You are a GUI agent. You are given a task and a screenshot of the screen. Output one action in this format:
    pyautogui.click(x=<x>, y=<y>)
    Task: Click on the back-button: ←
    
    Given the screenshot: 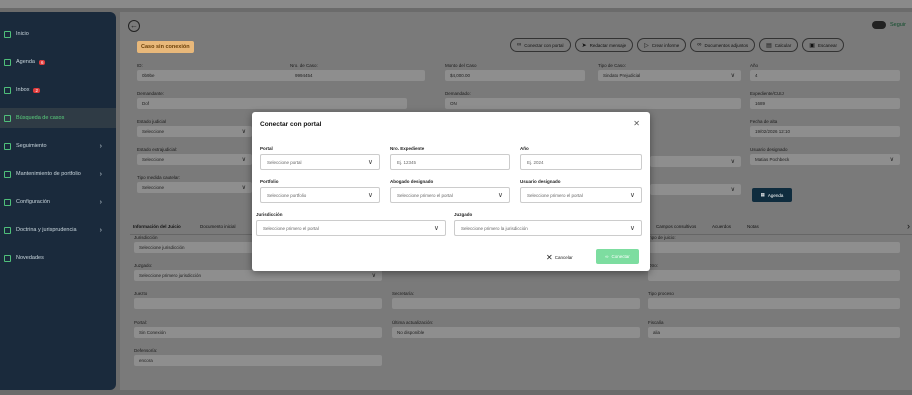 What is the action you would take?
    pyautogui.click(x=134, y=26)
    